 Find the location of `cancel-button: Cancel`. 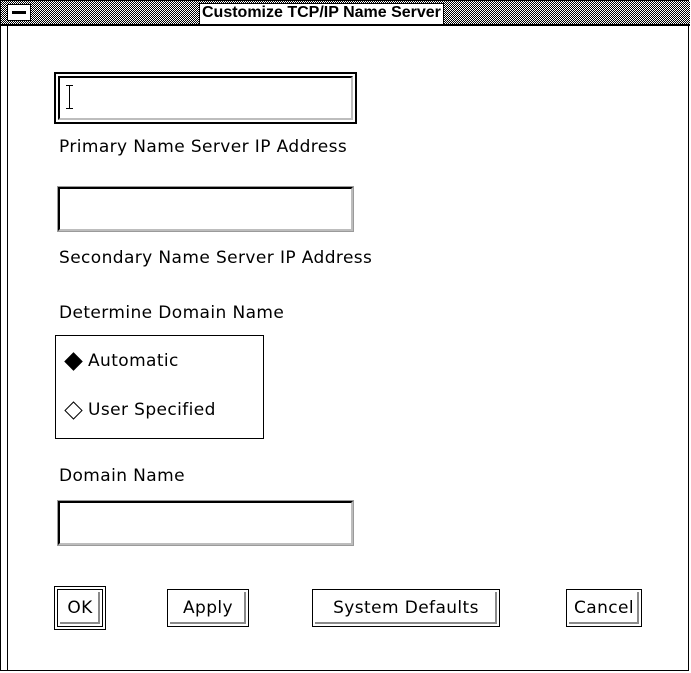

cancel-button: Cancel is located at coordinates (604, 608).